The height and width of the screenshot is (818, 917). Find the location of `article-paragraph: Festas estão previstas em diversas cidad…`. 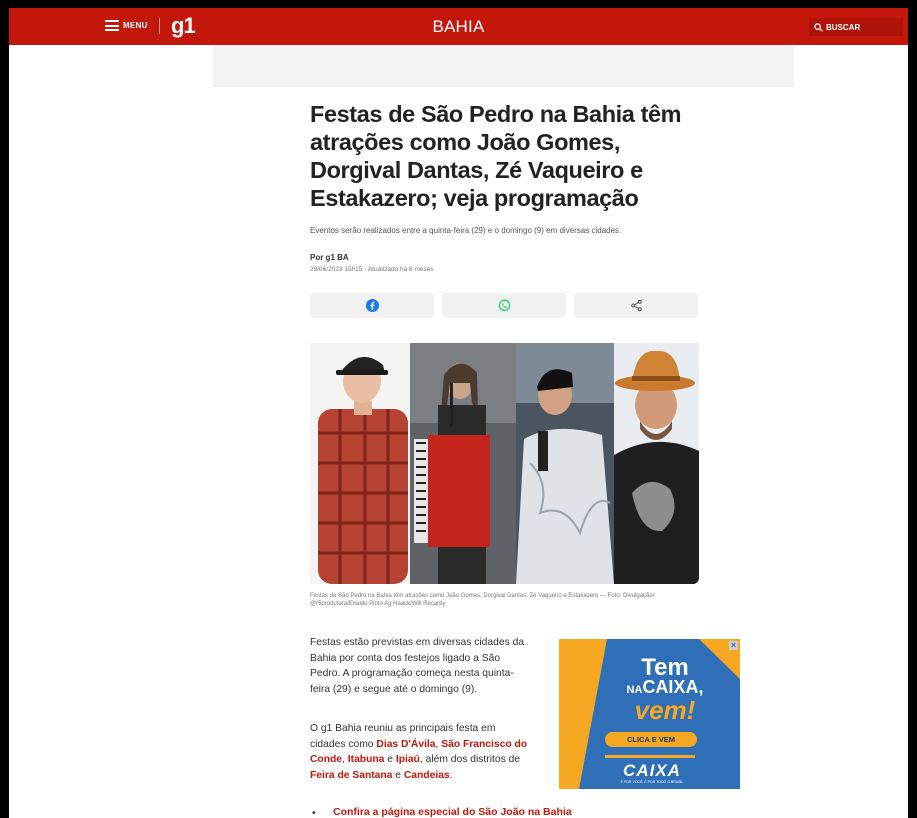

article-paragraph: Festas estão previstas em diversas cidad… is located at coordinates (417, 666).